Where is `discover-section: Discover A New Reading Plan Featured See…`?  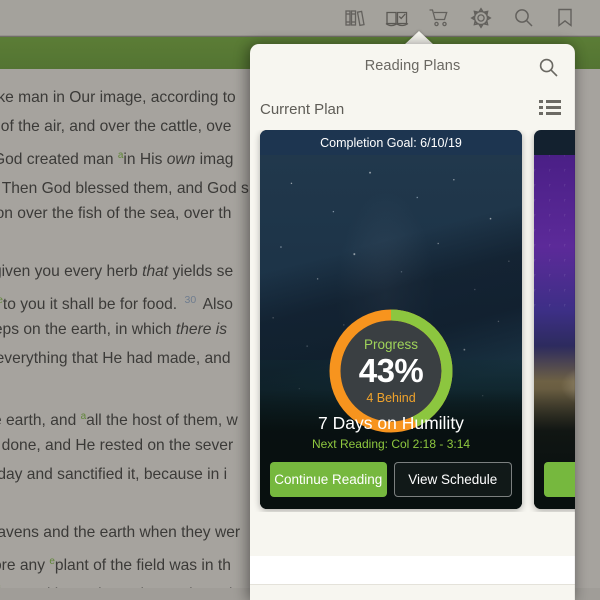
discover-section: Discover A New Reading Plan Featured See… is located at coordinates (412, 578).